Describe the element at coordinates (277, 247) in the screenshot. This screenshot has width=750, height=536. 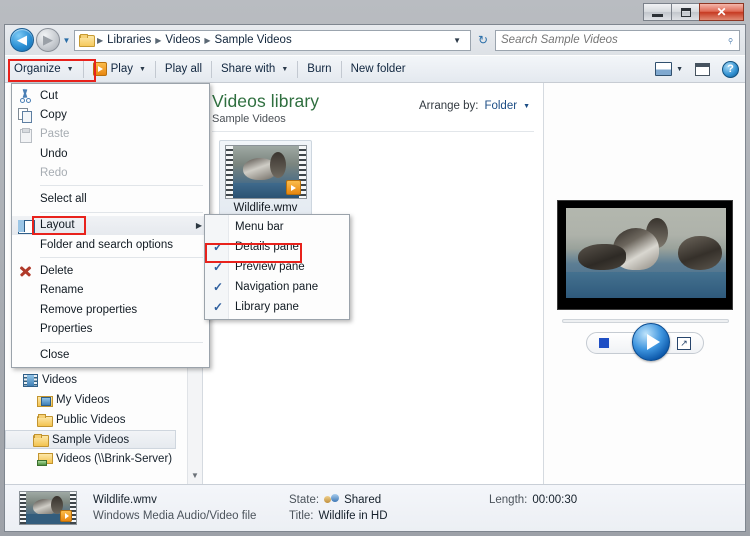
I see `submenu-item-details-pane: ✓ Details pane` at that location.